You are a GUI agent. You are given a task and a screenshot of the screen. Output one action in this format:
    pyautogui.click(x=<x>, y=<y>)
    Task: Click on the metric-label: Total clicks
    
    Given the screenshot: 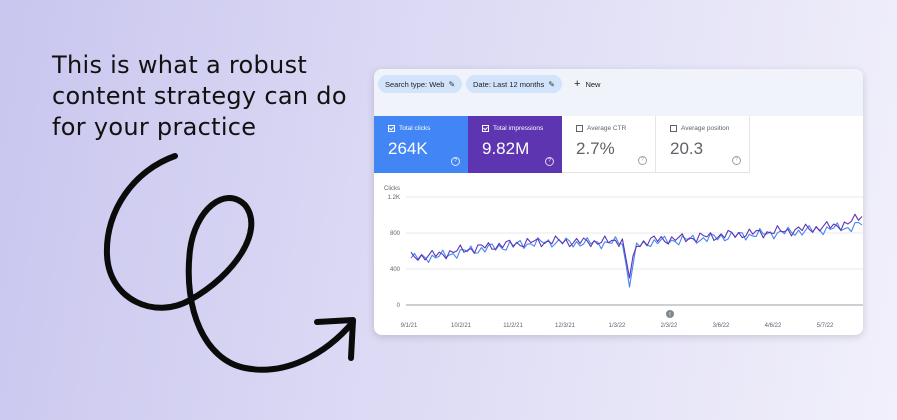 What is the action you would take?
    pyautogui.click(x=415, y=128)
    